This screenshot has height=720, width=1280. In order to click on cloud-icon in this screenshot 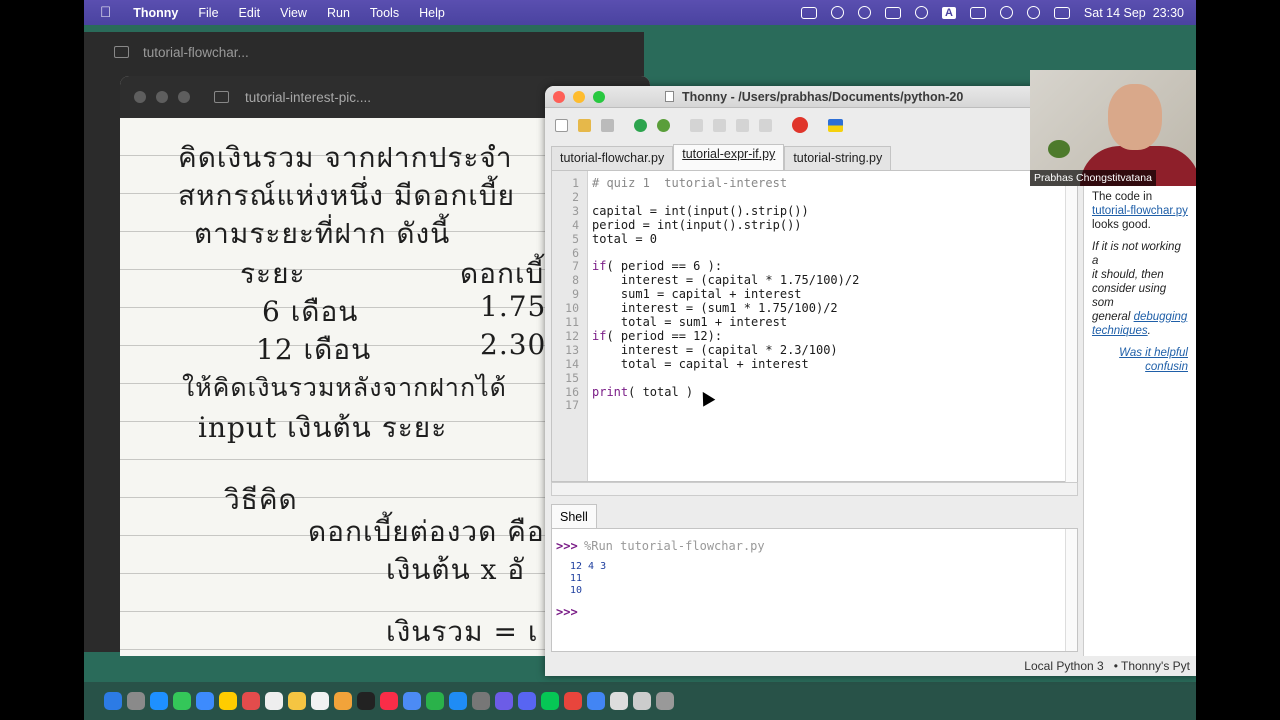, I will do `click(864, 12)`.